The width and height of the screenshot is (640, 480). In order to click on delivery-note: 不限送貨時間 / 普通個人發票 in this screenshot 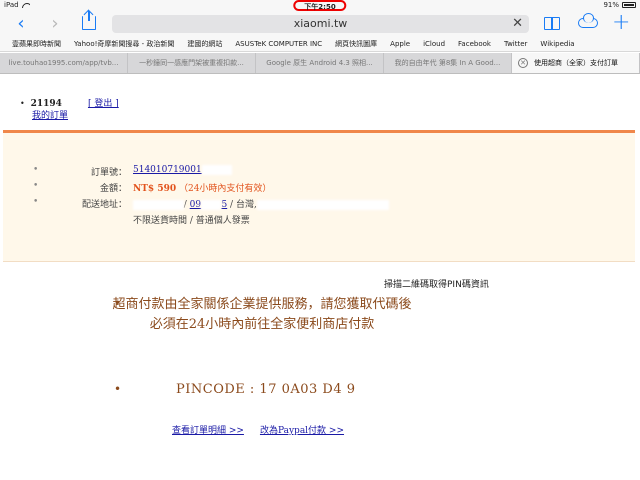, I will do `click(191, 221)`.